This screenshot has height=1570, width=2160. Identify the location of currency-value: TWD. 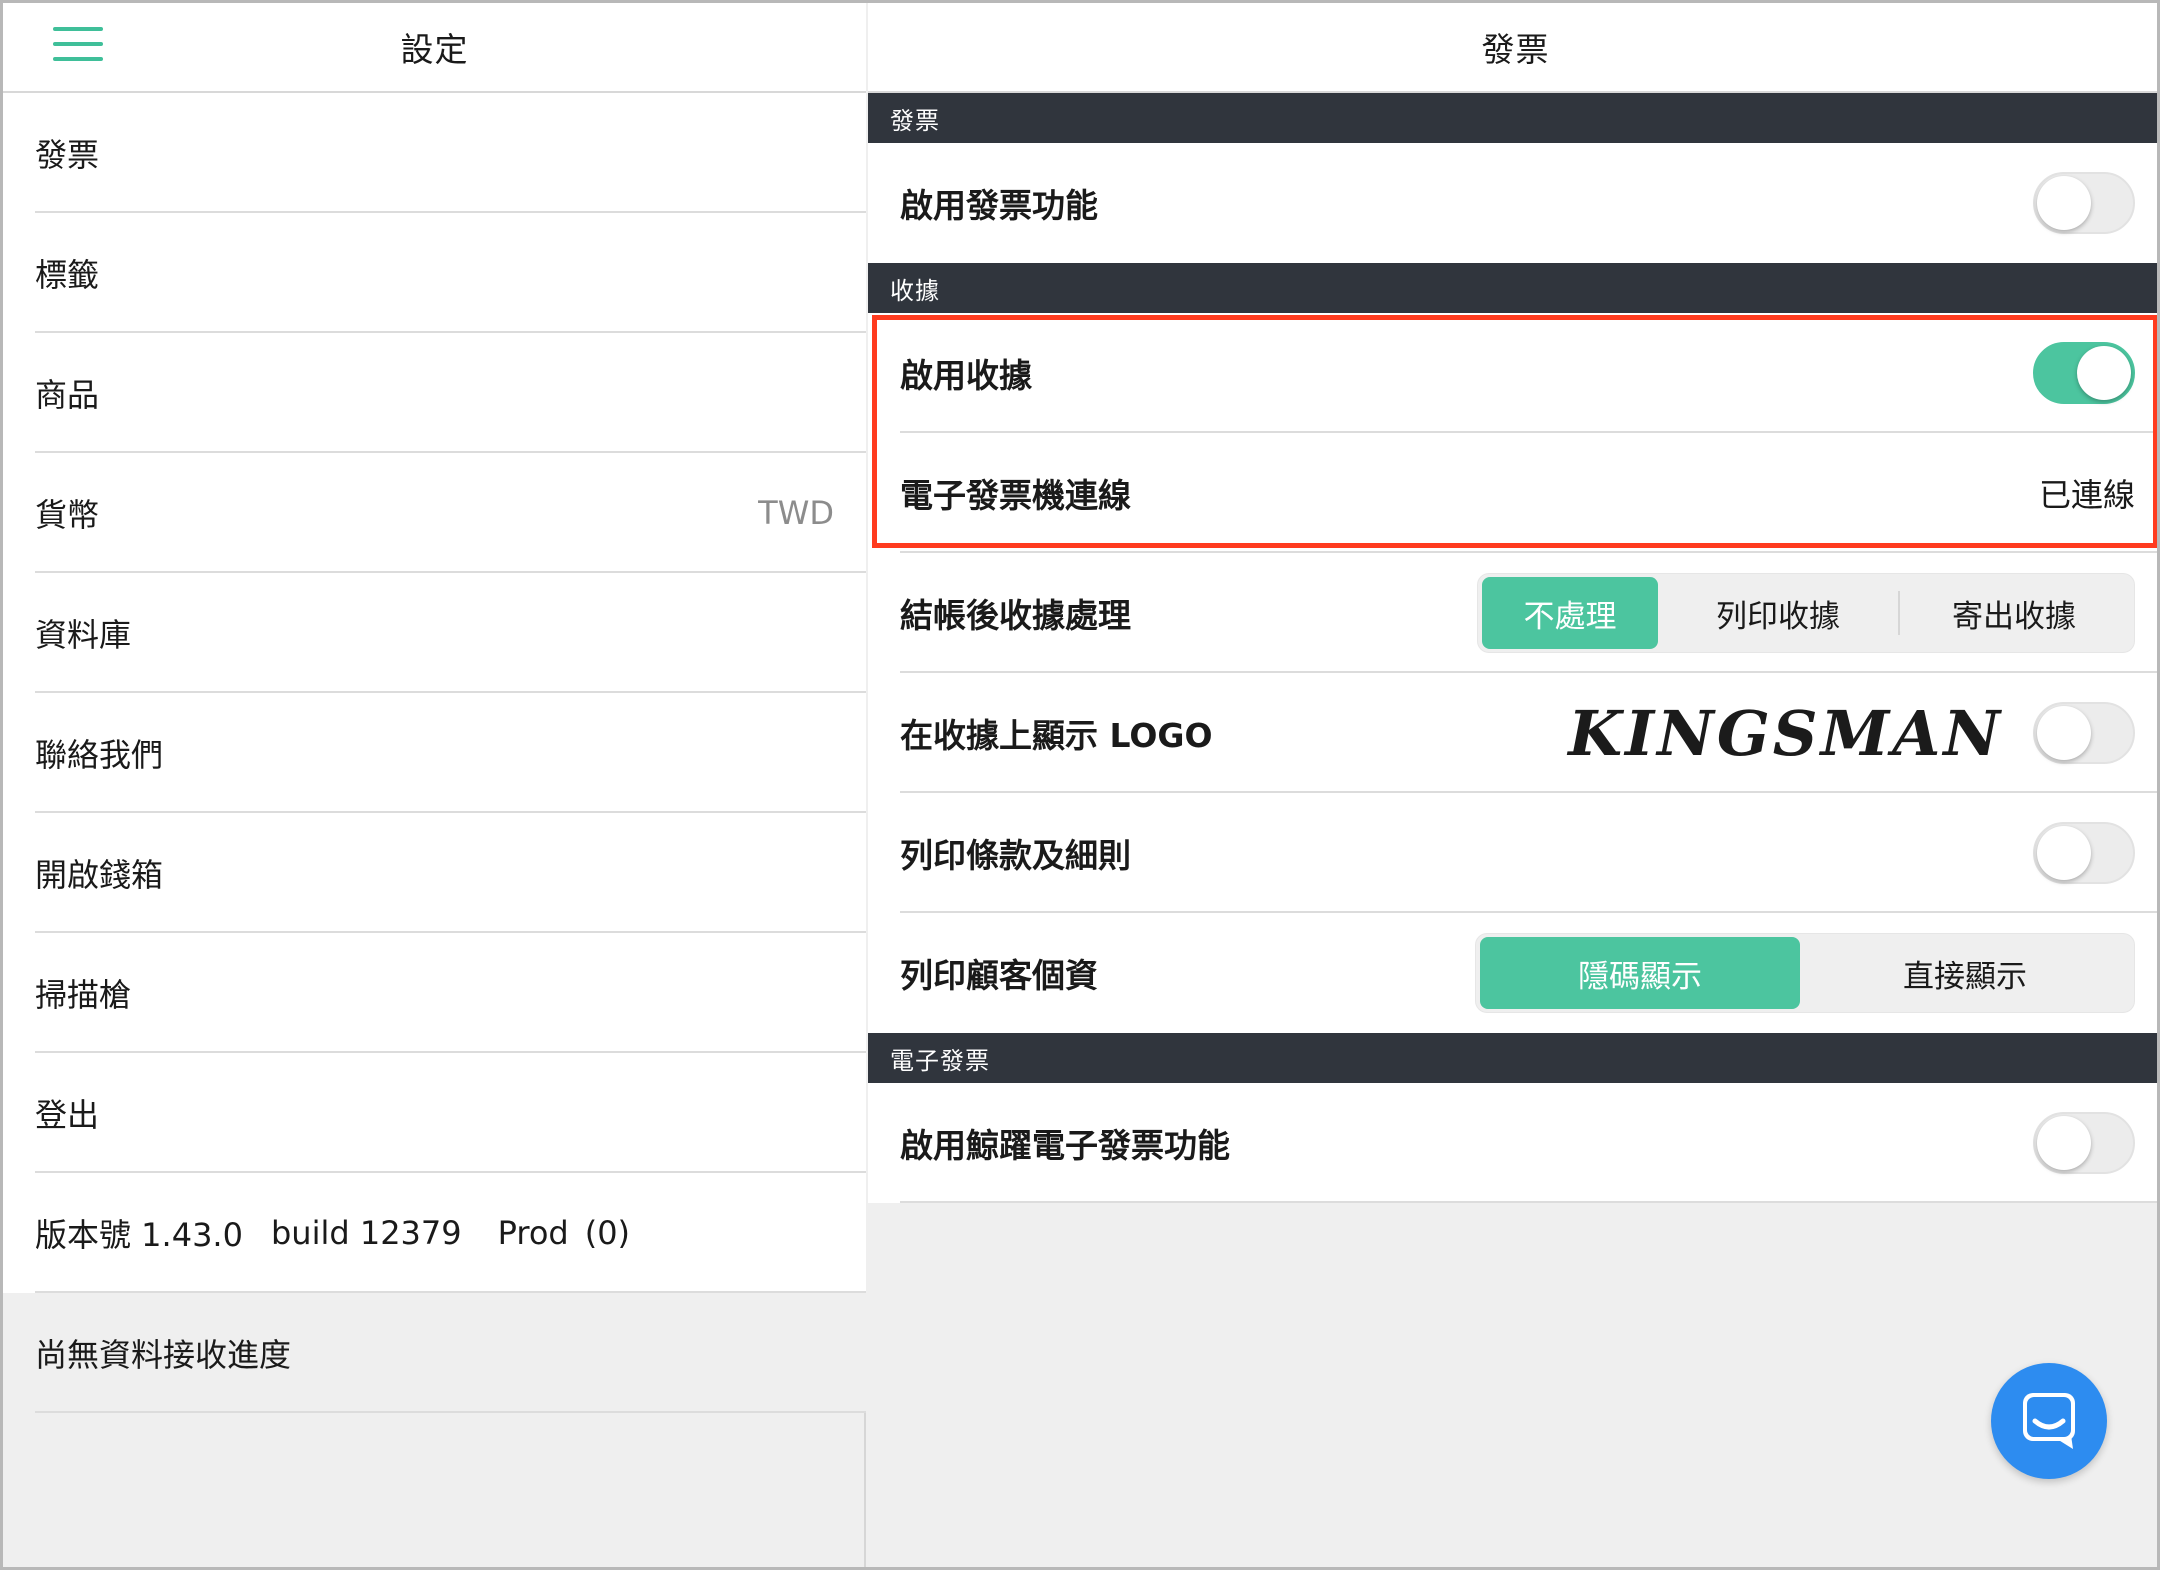
(796, 513).